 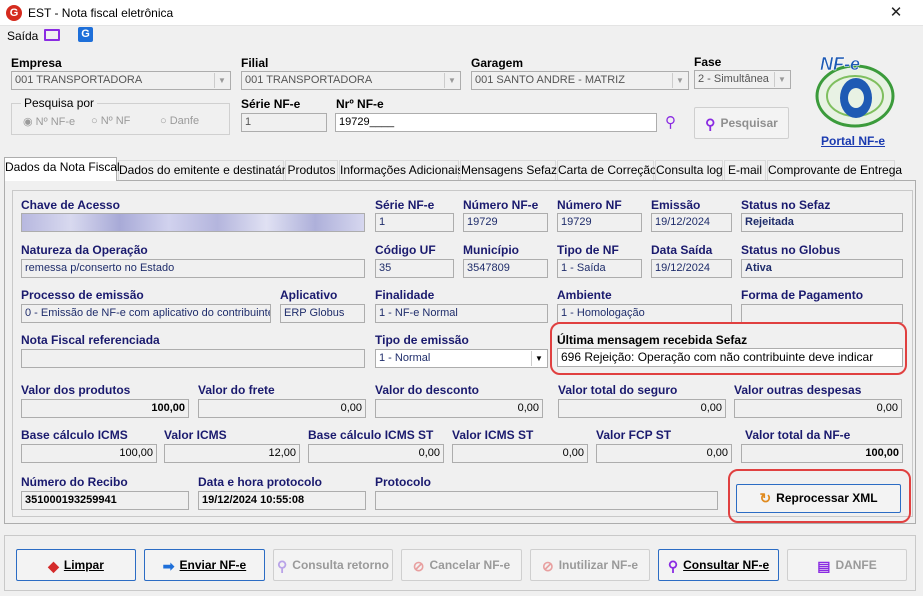 I want to click on valor-seguro-field: 0,00, so click(x=642, y=408).